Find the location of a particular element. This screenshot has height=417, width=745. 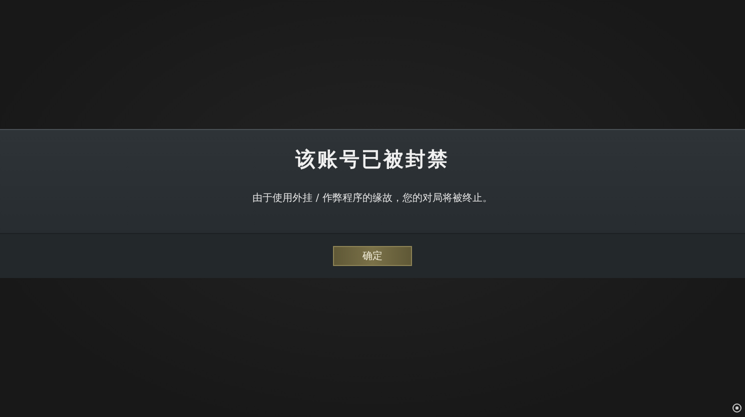

dialog-title: 该账号已被封禁 is located at coordinates (373, 159).